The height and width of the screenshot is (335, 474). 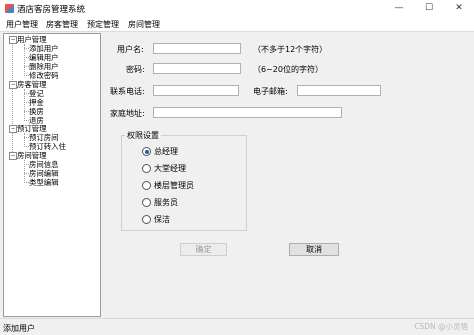 What do you see at coordinates (62, 24) in the screenshot?
I see `menu-guest-management: 房客管理` at bounding box center [62, 24].